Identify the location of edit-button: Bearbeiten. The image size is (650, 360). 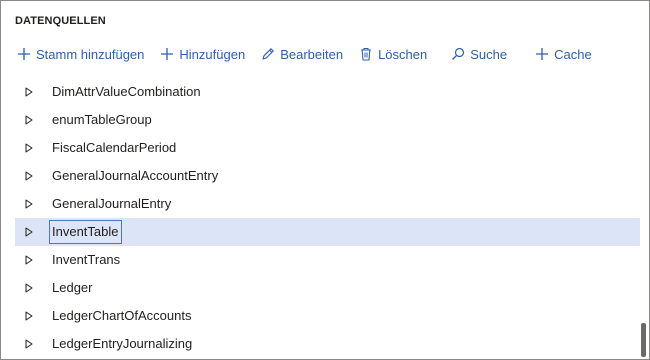
(301, 54).